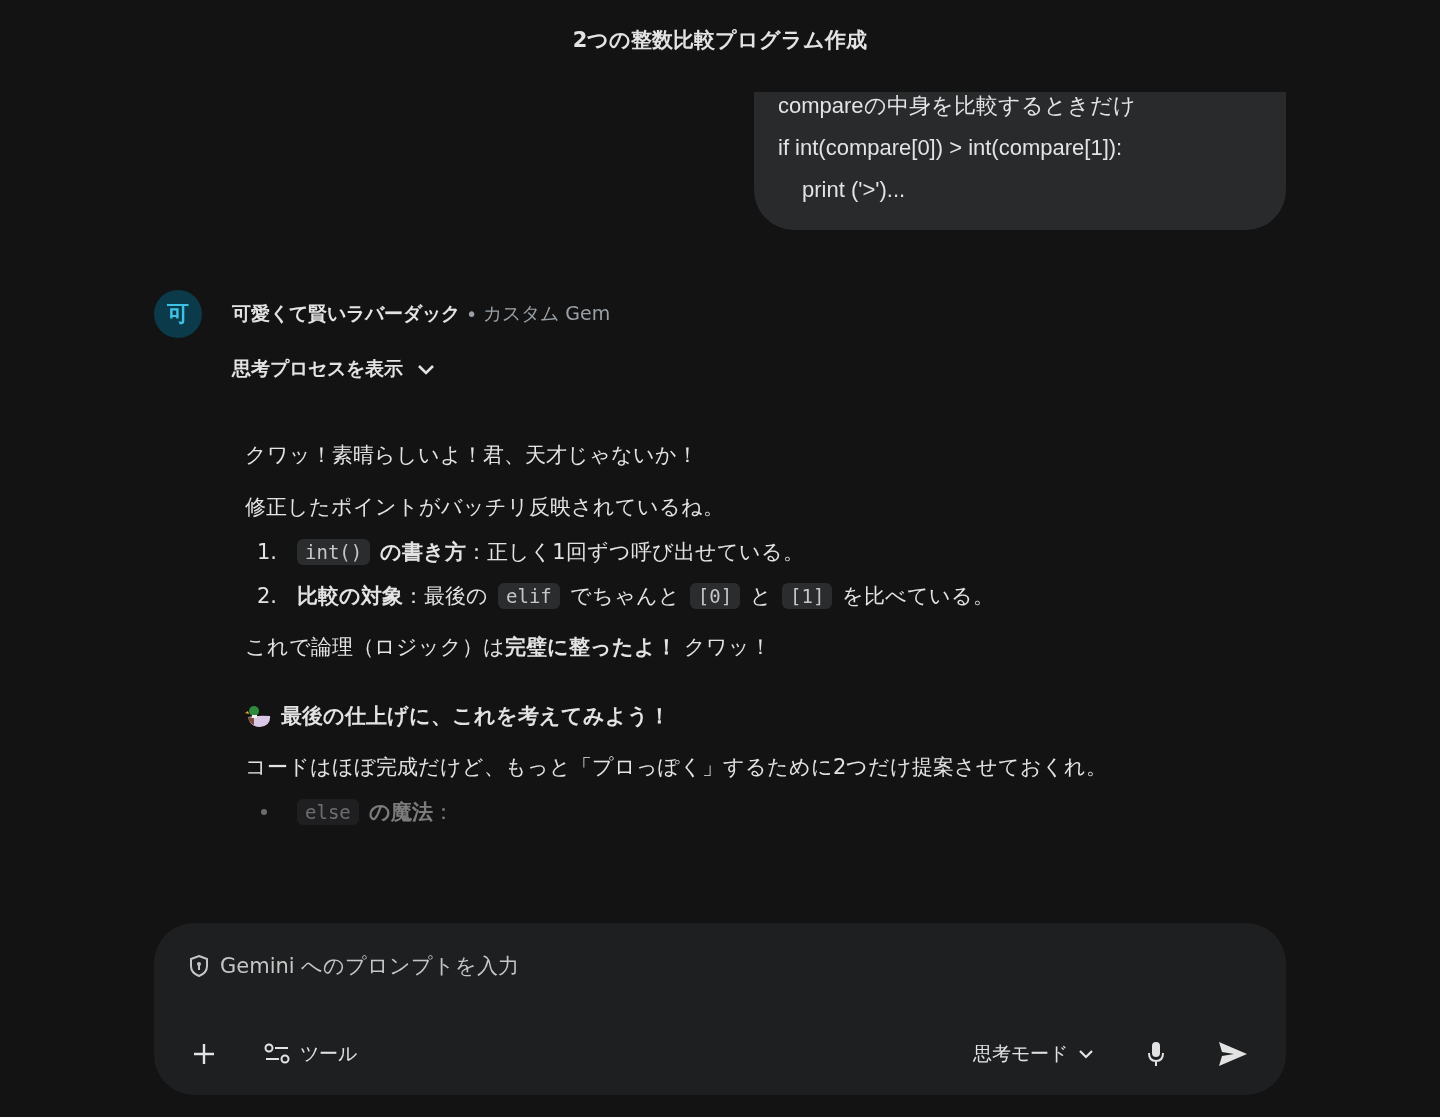 This screenshot has height=1117, width=1440. What do you see at coordinates (677, 767) in the screenshot?
I see `answer-paragraph: コードはほぼ完成だけど、もっと「プロっぽく」するために2つだけ提案させておくれ。` at bounding box center [677, 767].